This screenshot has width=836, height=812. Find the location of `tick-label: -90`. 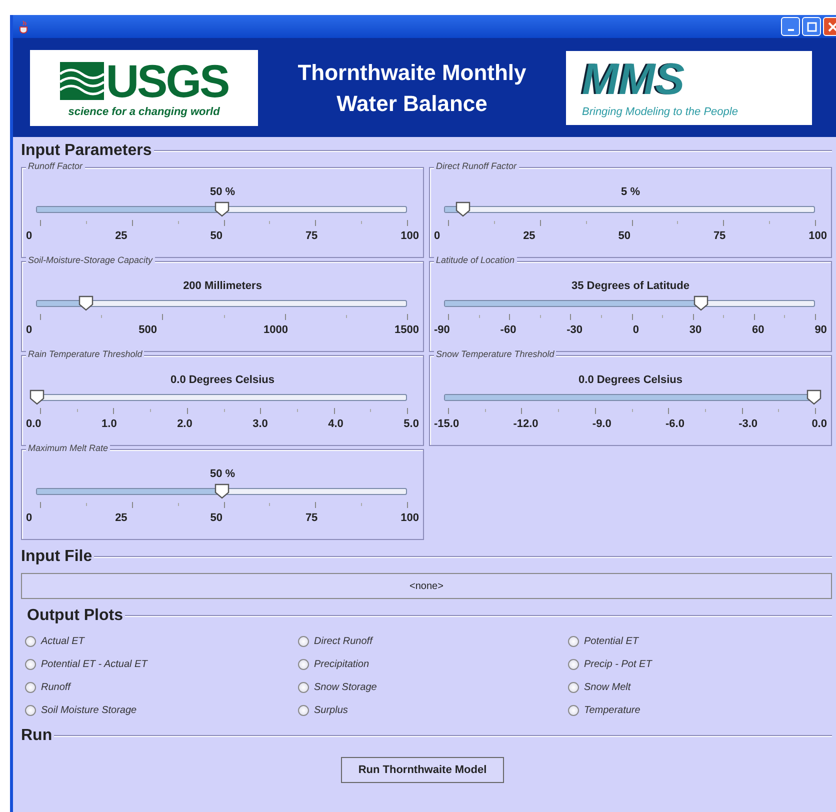

tick-label: -90 is located at coordinates (442, 330).